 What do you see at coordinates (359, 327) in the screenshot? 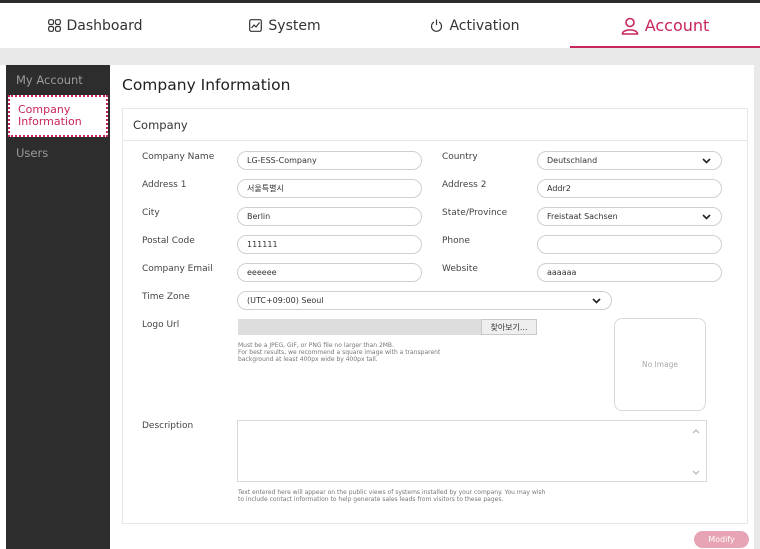
I see `logo-url-input` at bounding box center [359, 327].